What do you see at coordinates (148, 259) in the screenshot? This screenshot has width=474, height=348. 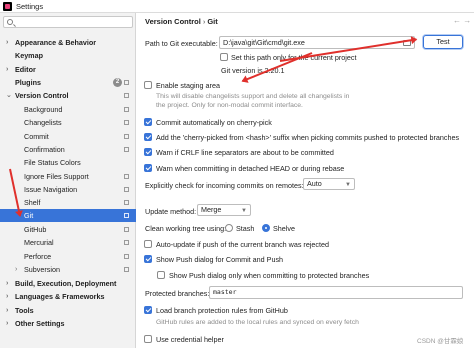 I see `push-dialog-checkbox` at bounding box center [148, 259].